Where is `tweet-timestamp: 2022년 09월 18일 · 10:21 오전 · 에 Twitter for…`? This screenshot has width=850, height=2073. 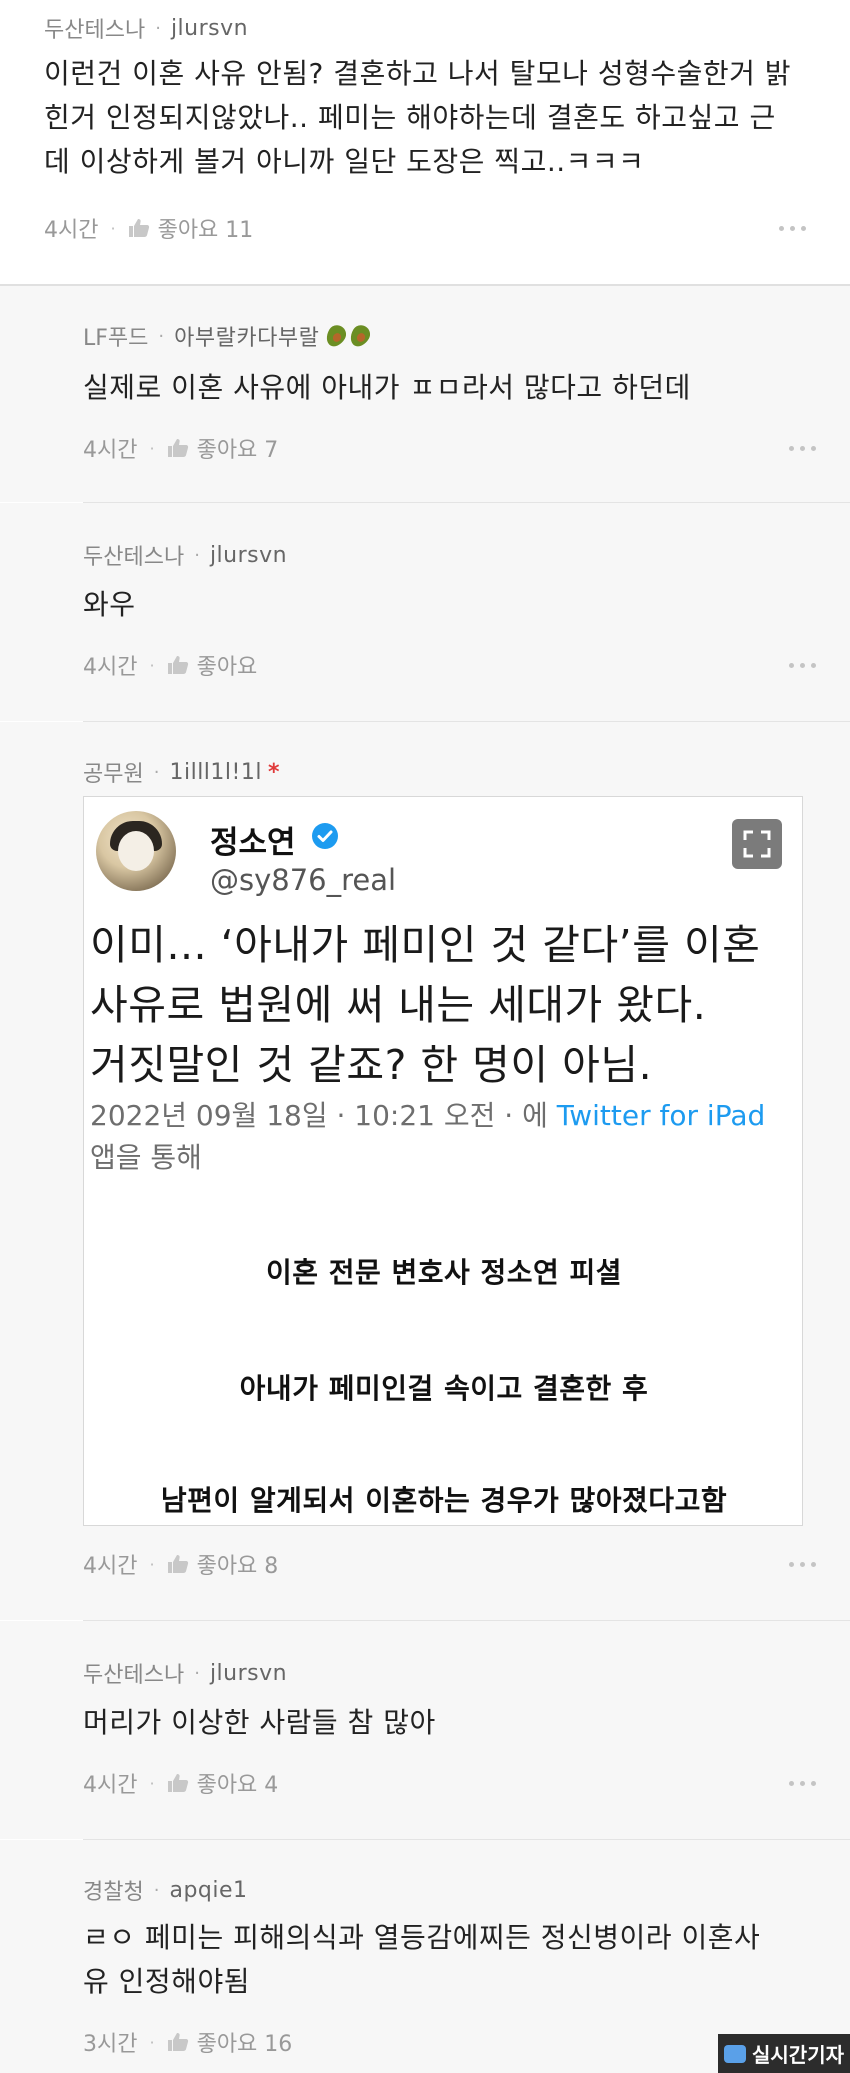
tweet-timestamp: 2022년 09월 18일 · 10:21 오전 · 에 Twitter for… is located at coordinates (445, 1137).